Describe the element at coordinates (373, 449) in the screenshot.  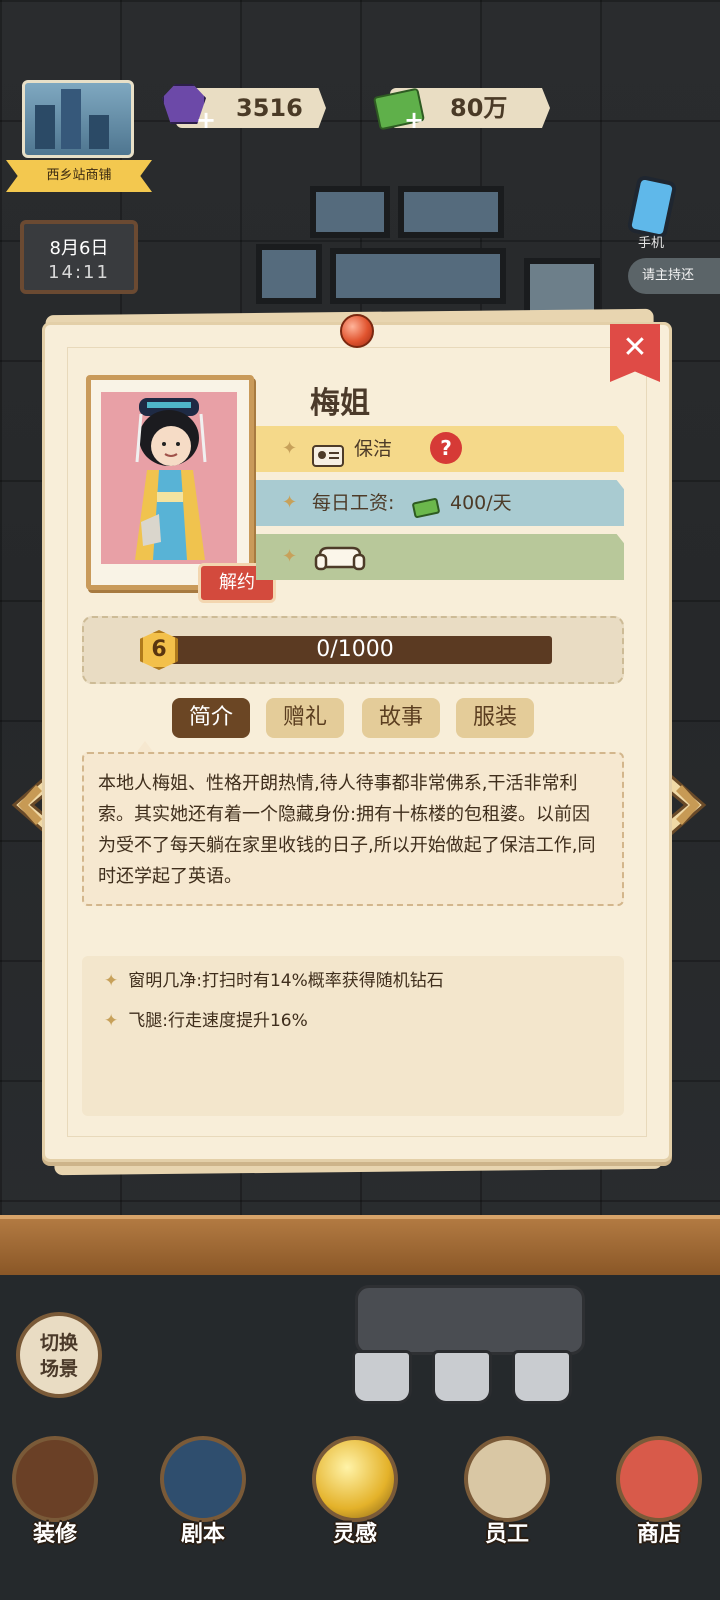
I see `job-title: 保洁` at that location.